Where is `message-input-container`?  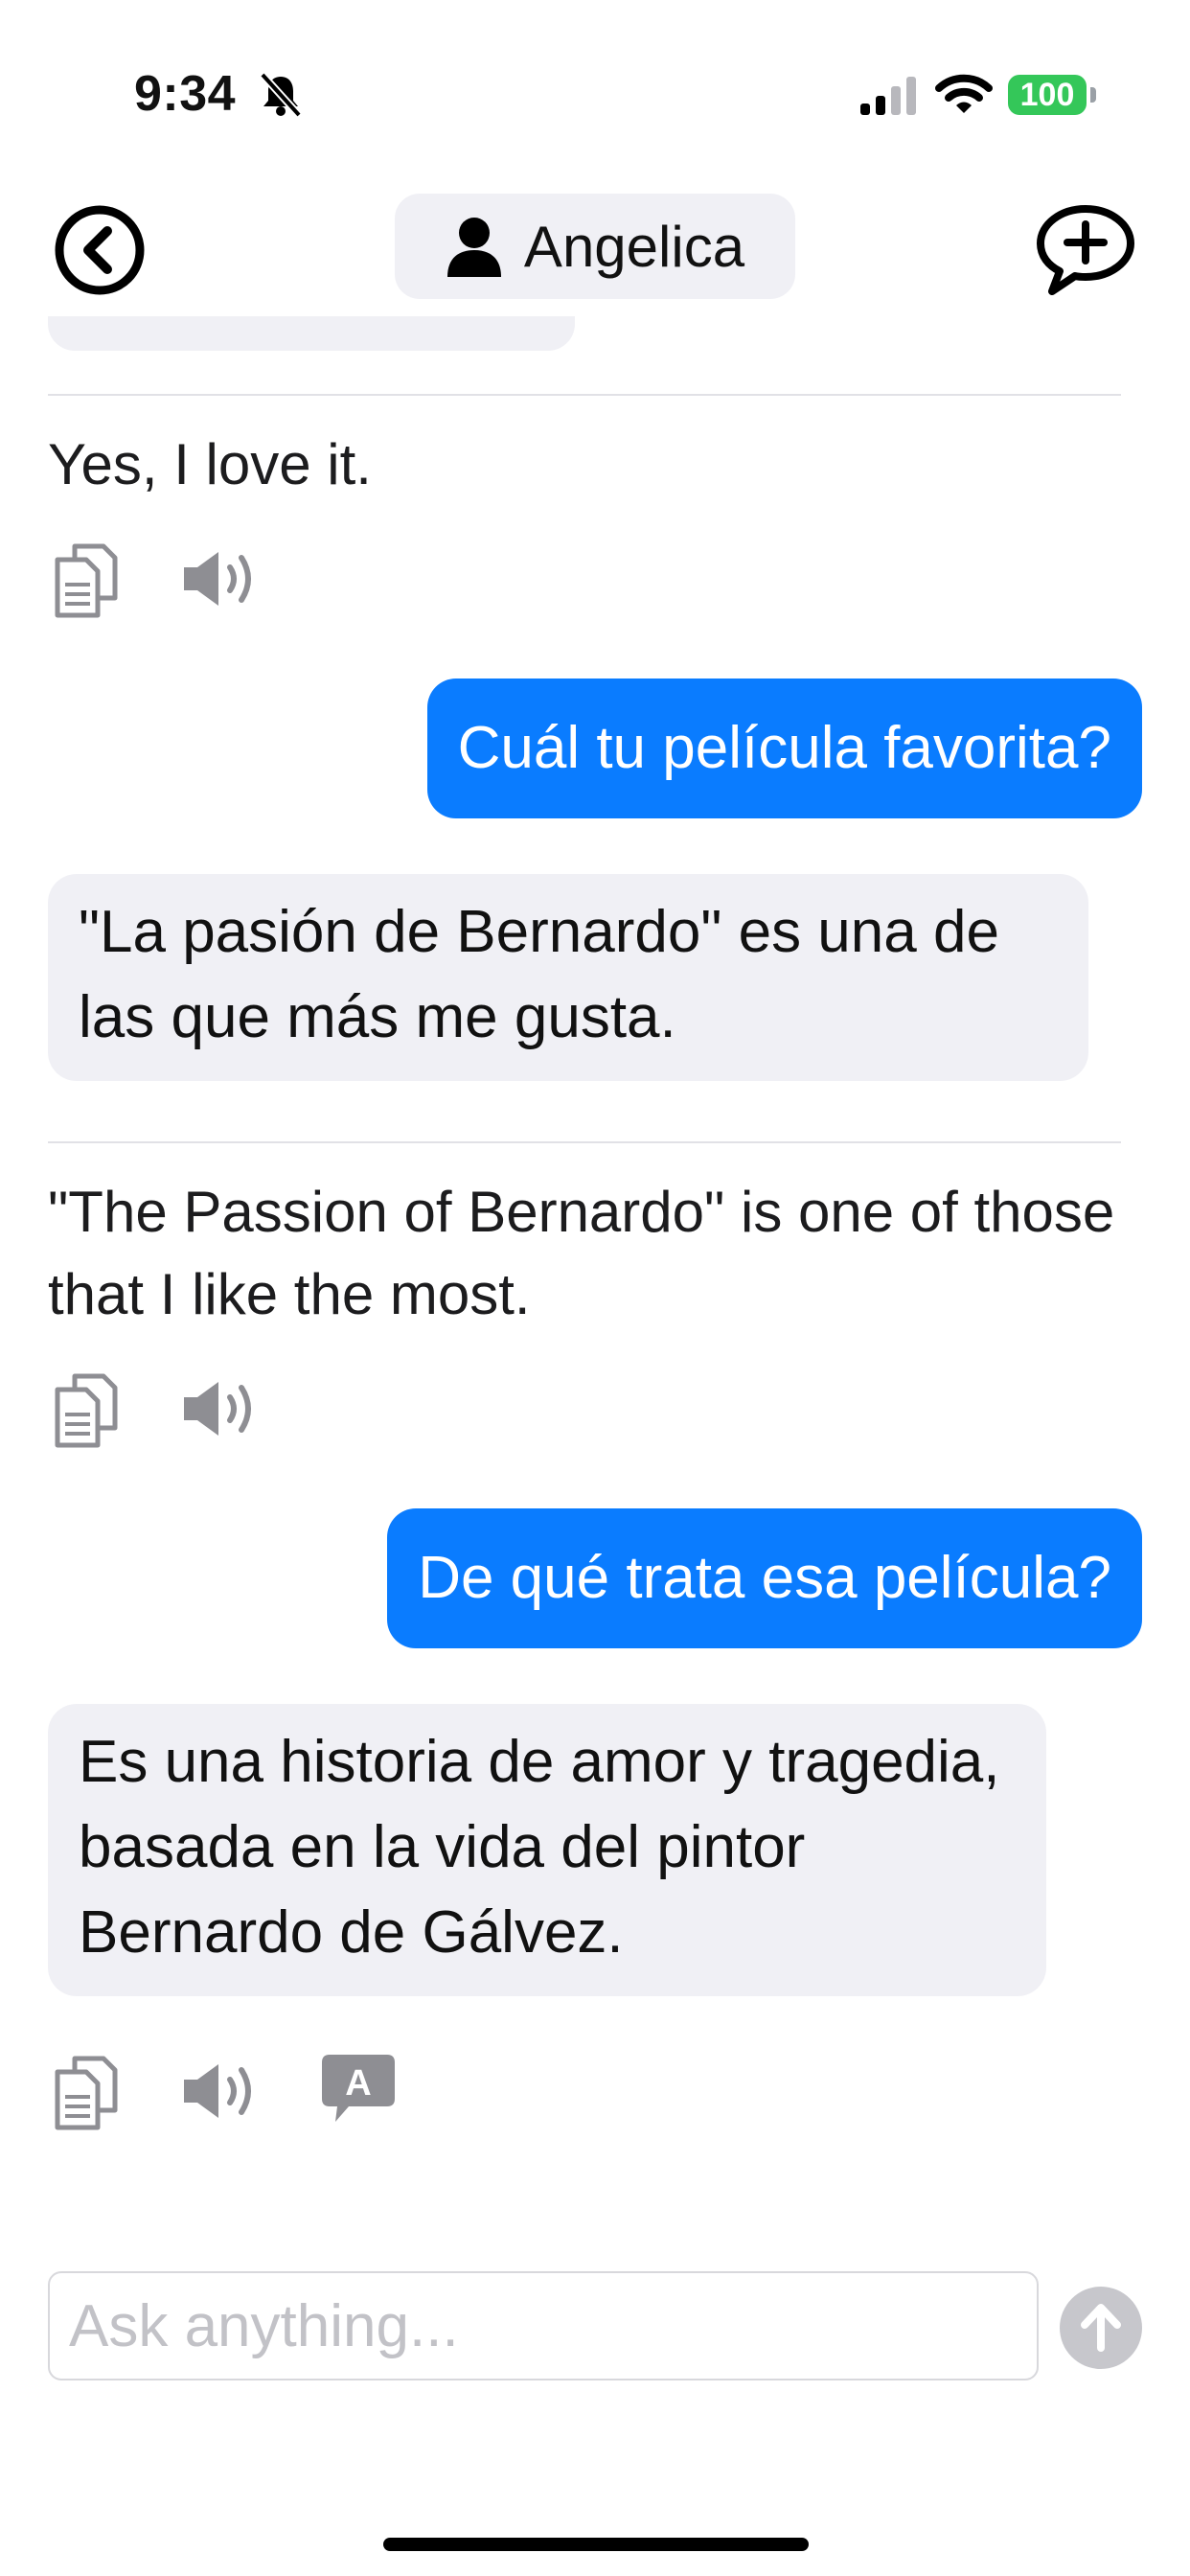
message-input-container is located at coordinates (543, 2325).